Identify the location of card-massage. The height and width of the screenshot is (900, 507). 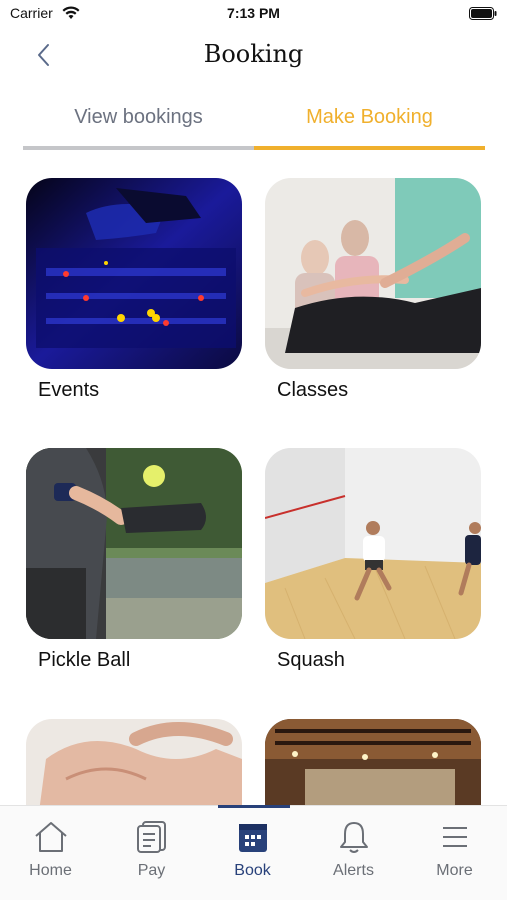
(134, 763).